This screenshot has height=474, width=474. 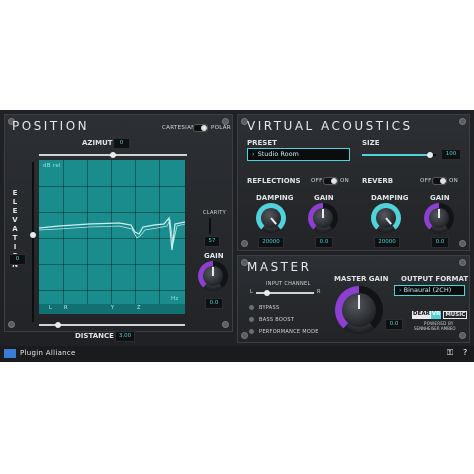 I want to click on size-slider-thumb, so click(x=430, y=155).